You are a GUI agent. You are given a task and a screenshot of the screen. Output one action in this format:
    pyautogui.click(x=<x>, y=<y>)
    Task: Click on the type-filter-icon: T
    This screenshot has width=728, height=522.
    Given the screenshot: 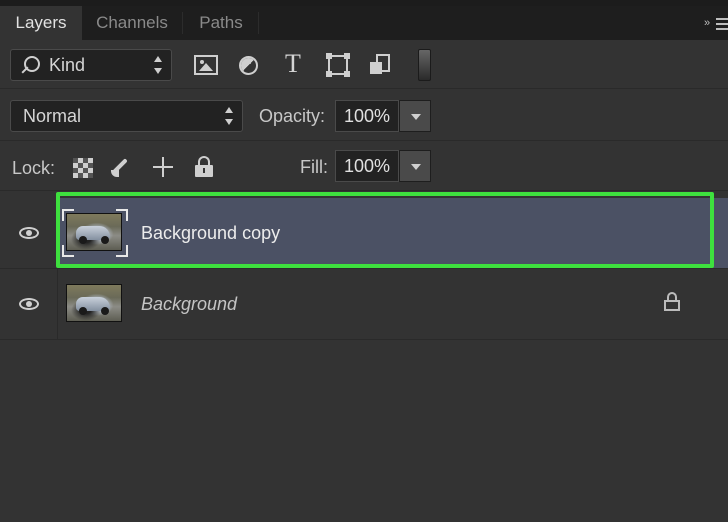 What is the action you would take?
    pyautogui.click(x=293, y=64)
    